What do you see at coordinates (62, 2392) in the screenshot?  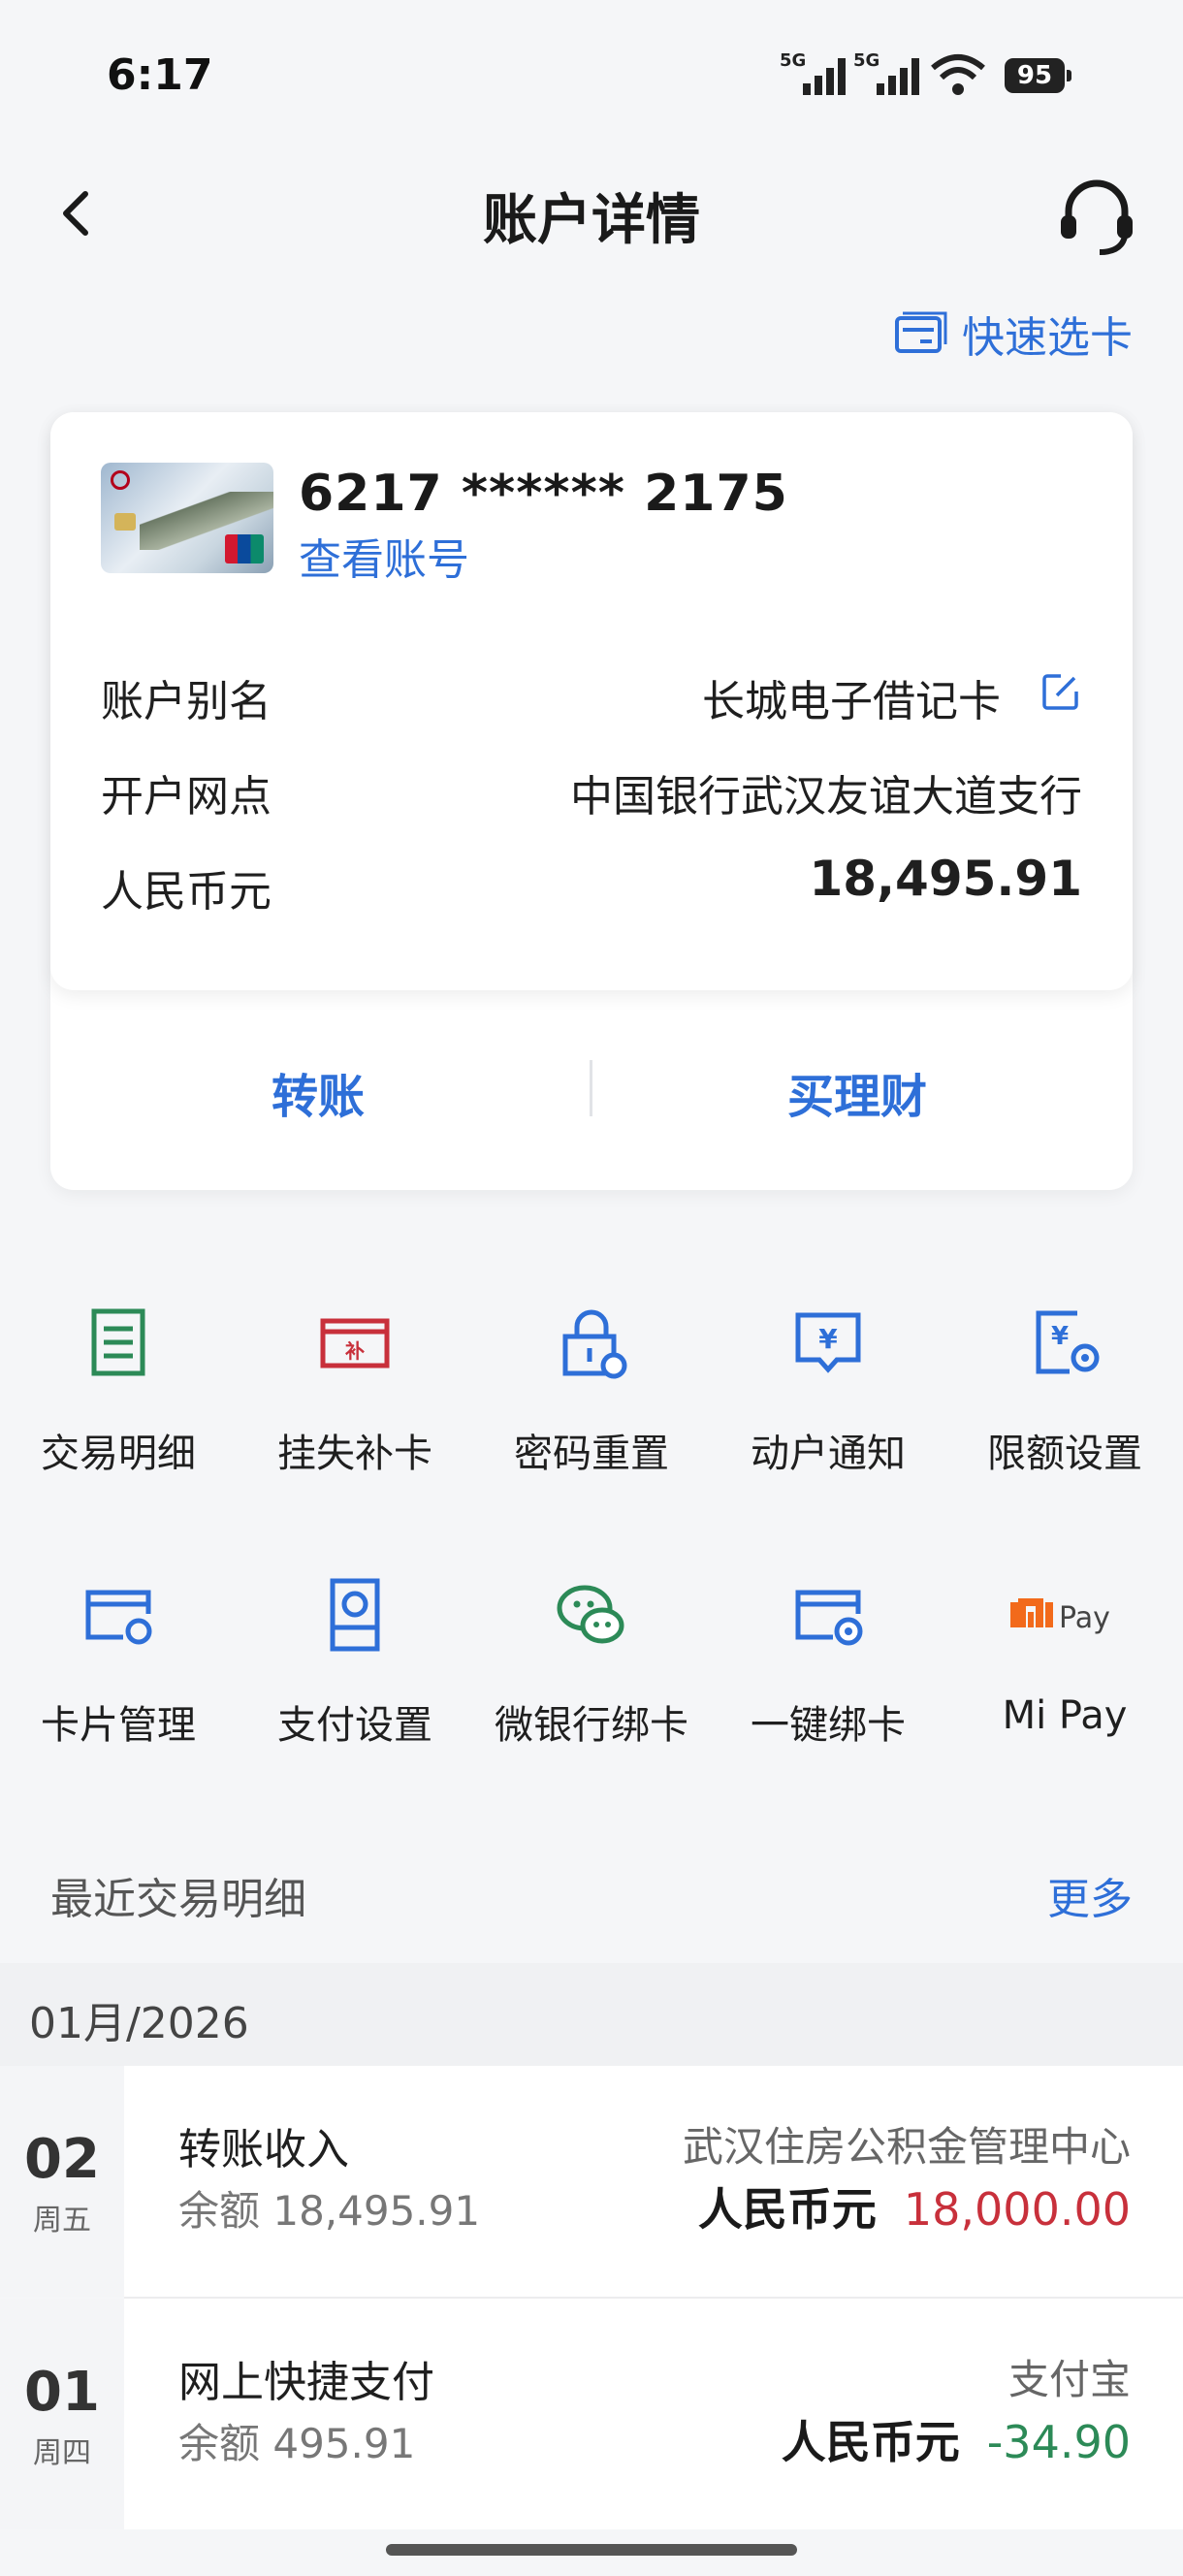 I see `transaction-day: 01` at bounding box center [62, 2392].